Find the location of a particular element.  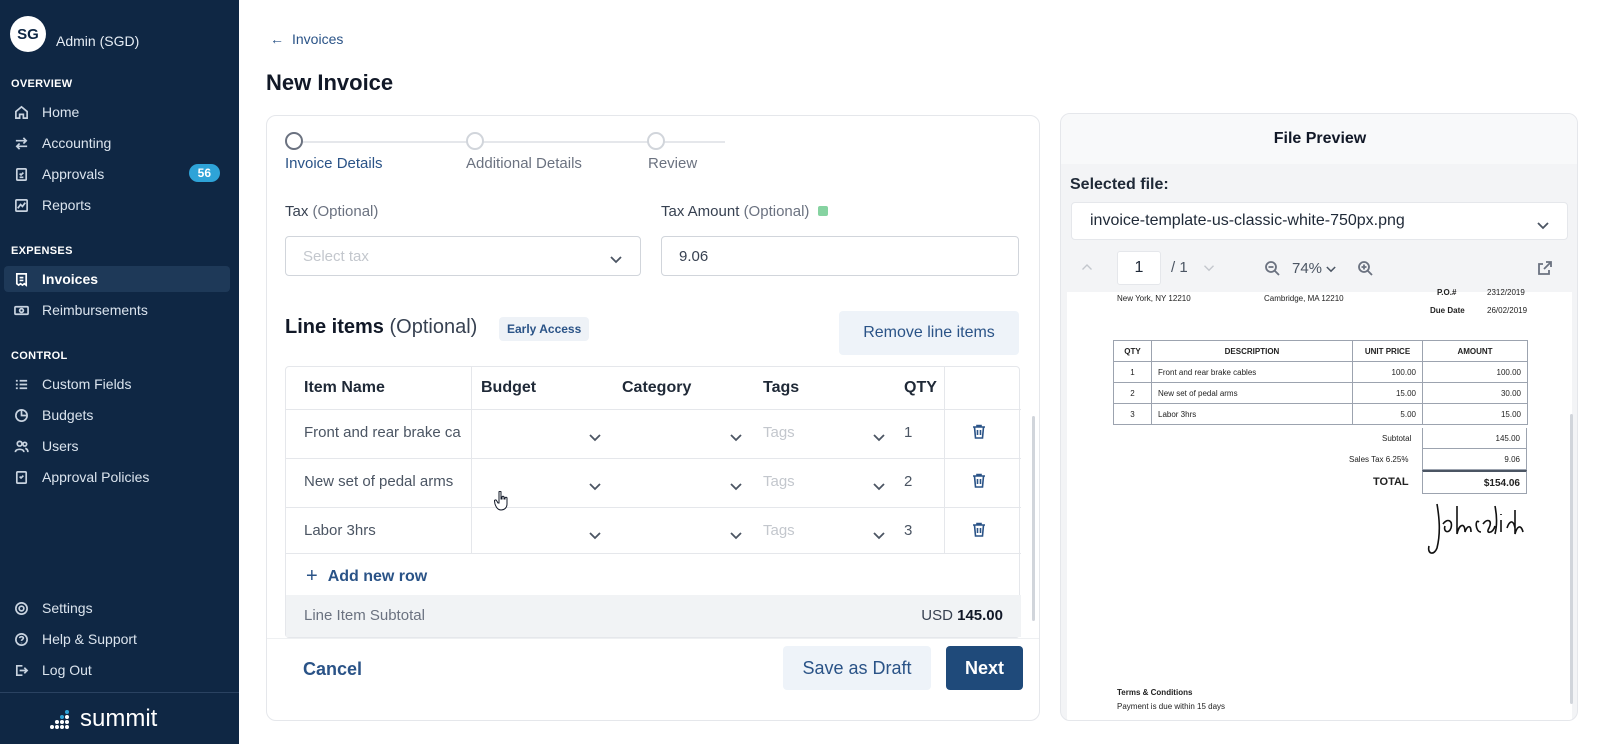

back-to-invoices-link: ← Invoices is located at coordinates (306, 39).